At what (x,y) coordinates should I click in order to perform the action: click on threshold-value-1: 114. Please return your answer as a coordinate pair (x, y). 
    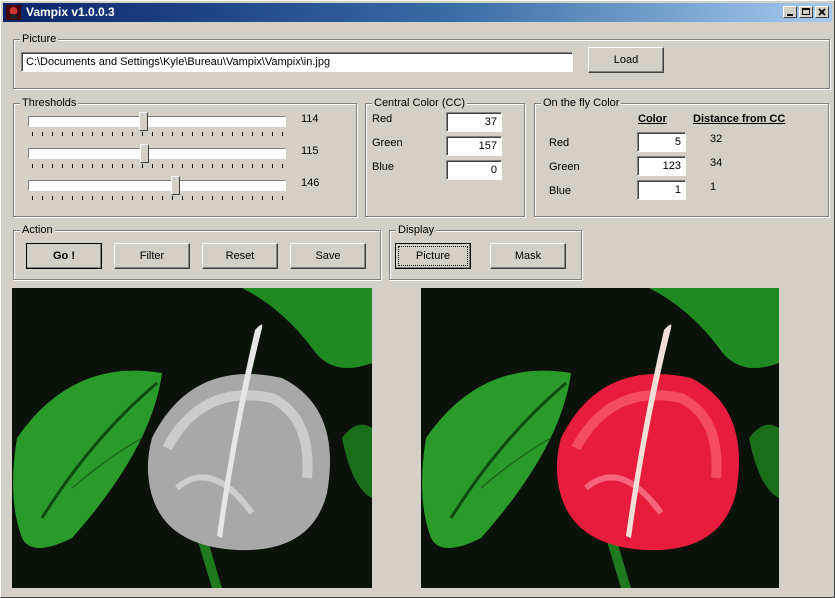
    Looking at the image, I should click on (310, 119).